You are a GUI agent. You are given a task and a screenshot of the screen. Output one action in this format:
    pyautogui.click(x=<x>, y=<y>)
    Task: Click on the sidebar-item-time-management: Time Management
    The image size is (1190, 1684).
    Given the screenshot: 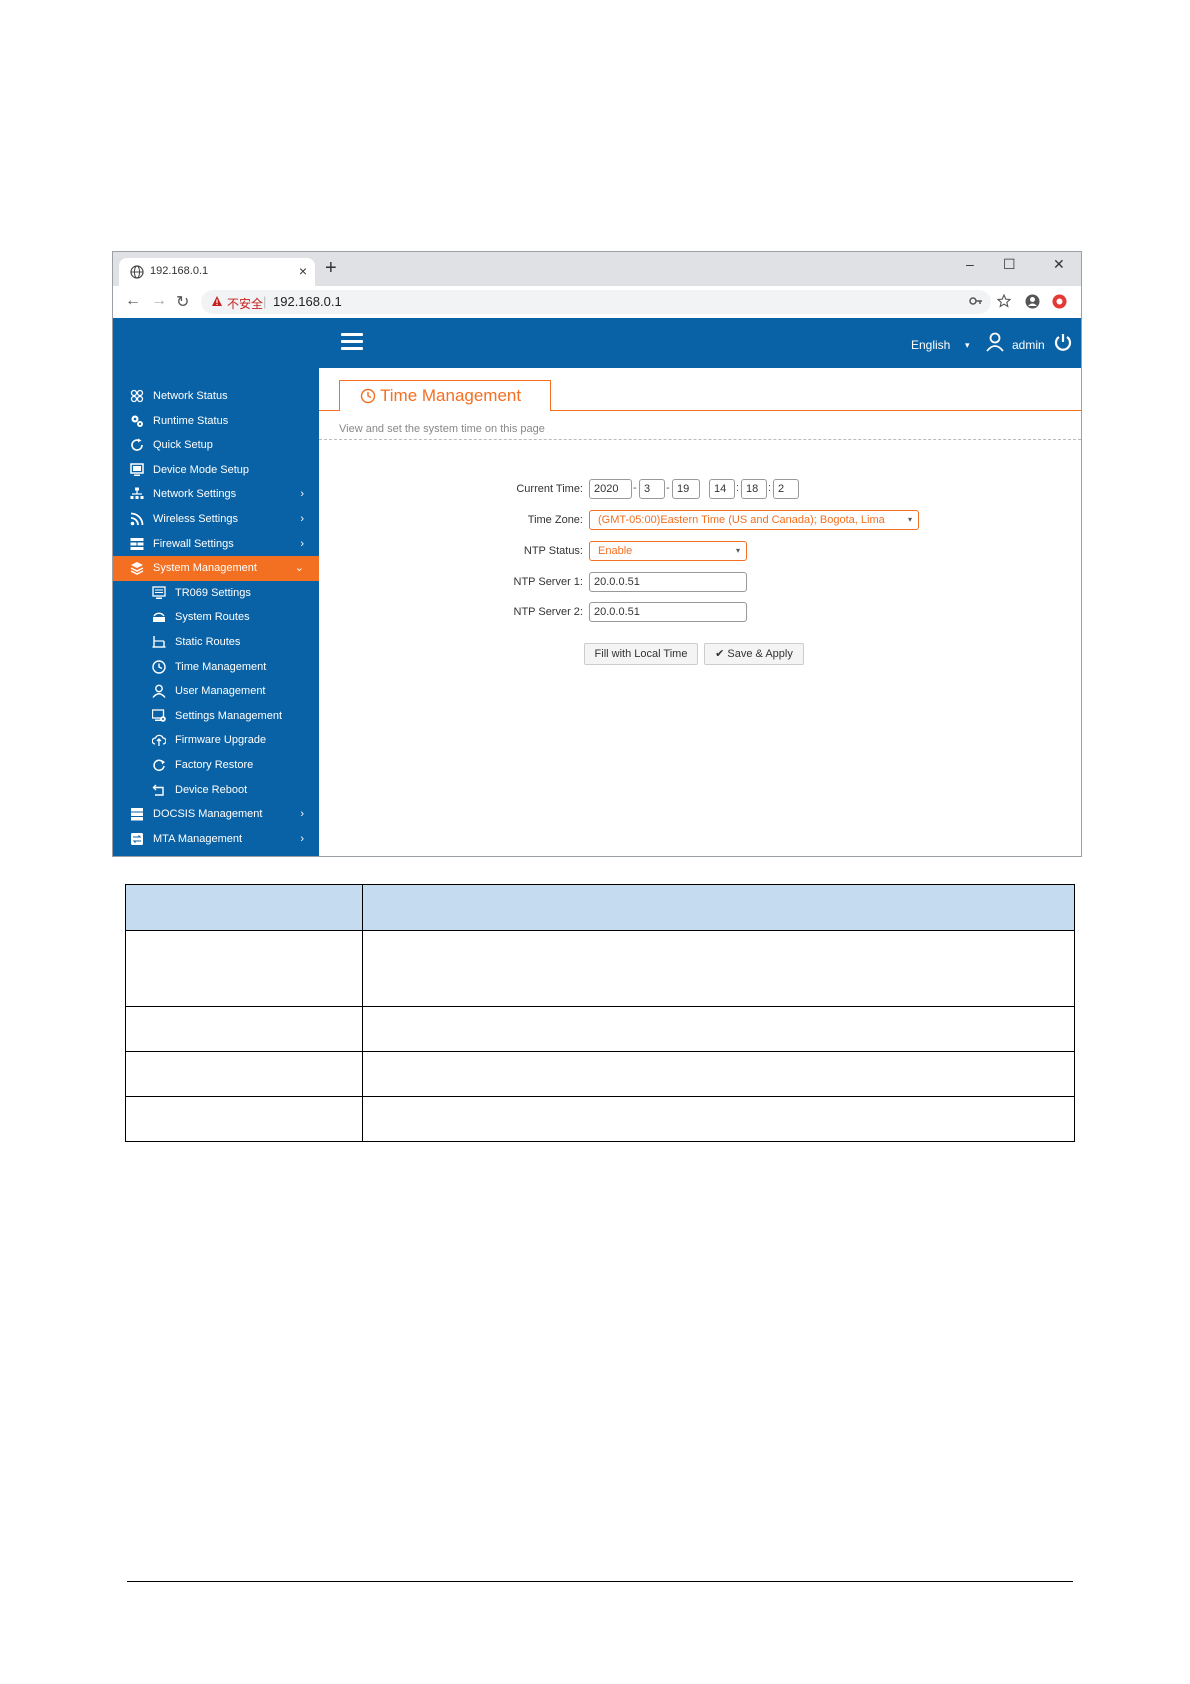 What is the action you would take?
    pyautogui.click(x=216, y=667)
    